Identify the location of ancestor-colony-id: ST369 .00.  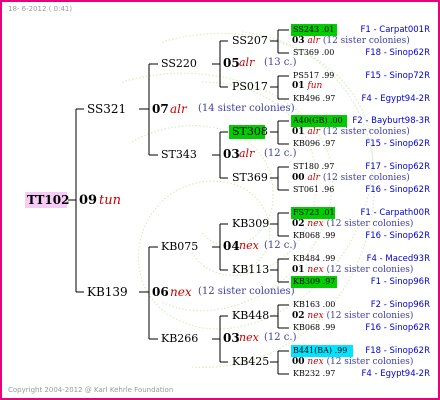
(313, 53).